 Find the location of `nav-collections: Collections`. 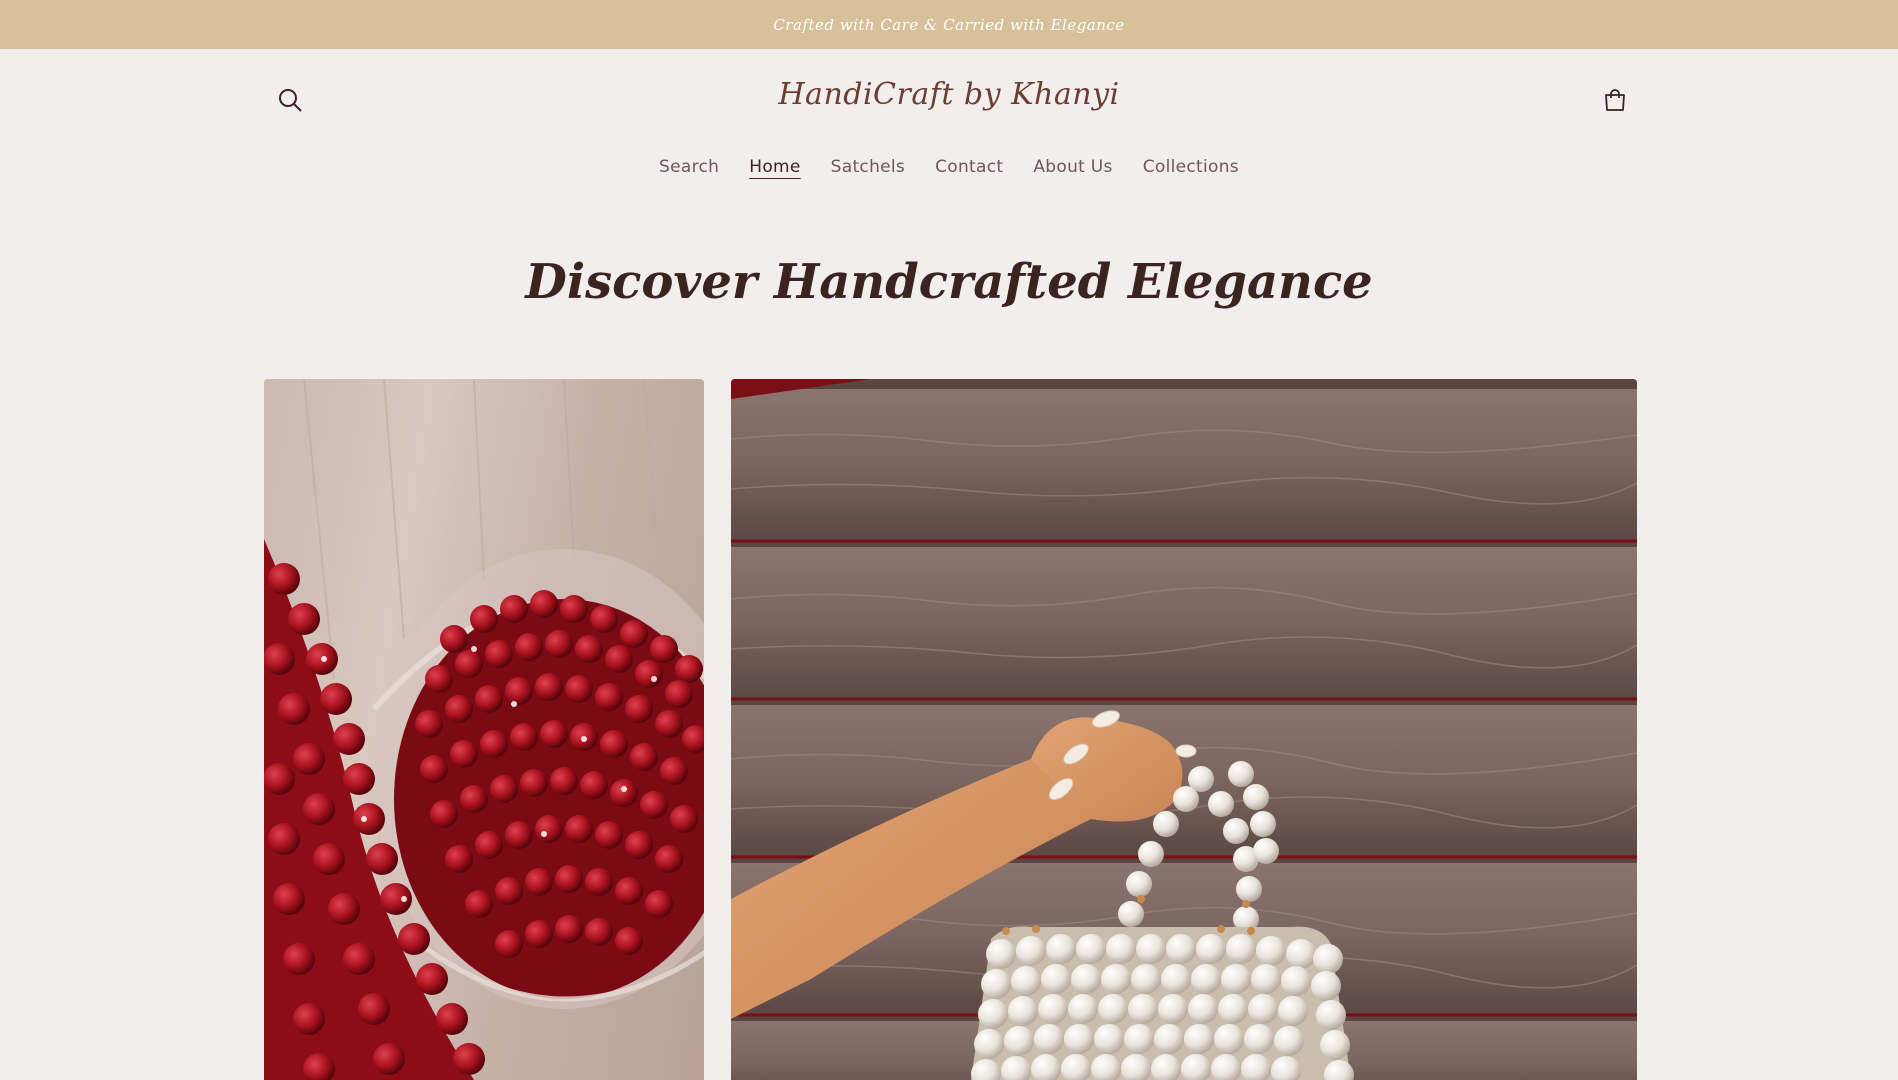

nav-collections: Collections is located at coordinates (1191, 167).